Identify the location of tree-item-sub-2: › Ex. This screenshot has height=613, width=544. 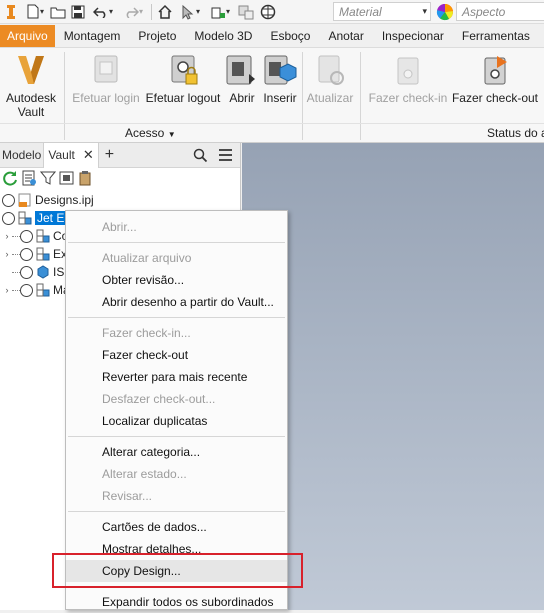
(35, 254).